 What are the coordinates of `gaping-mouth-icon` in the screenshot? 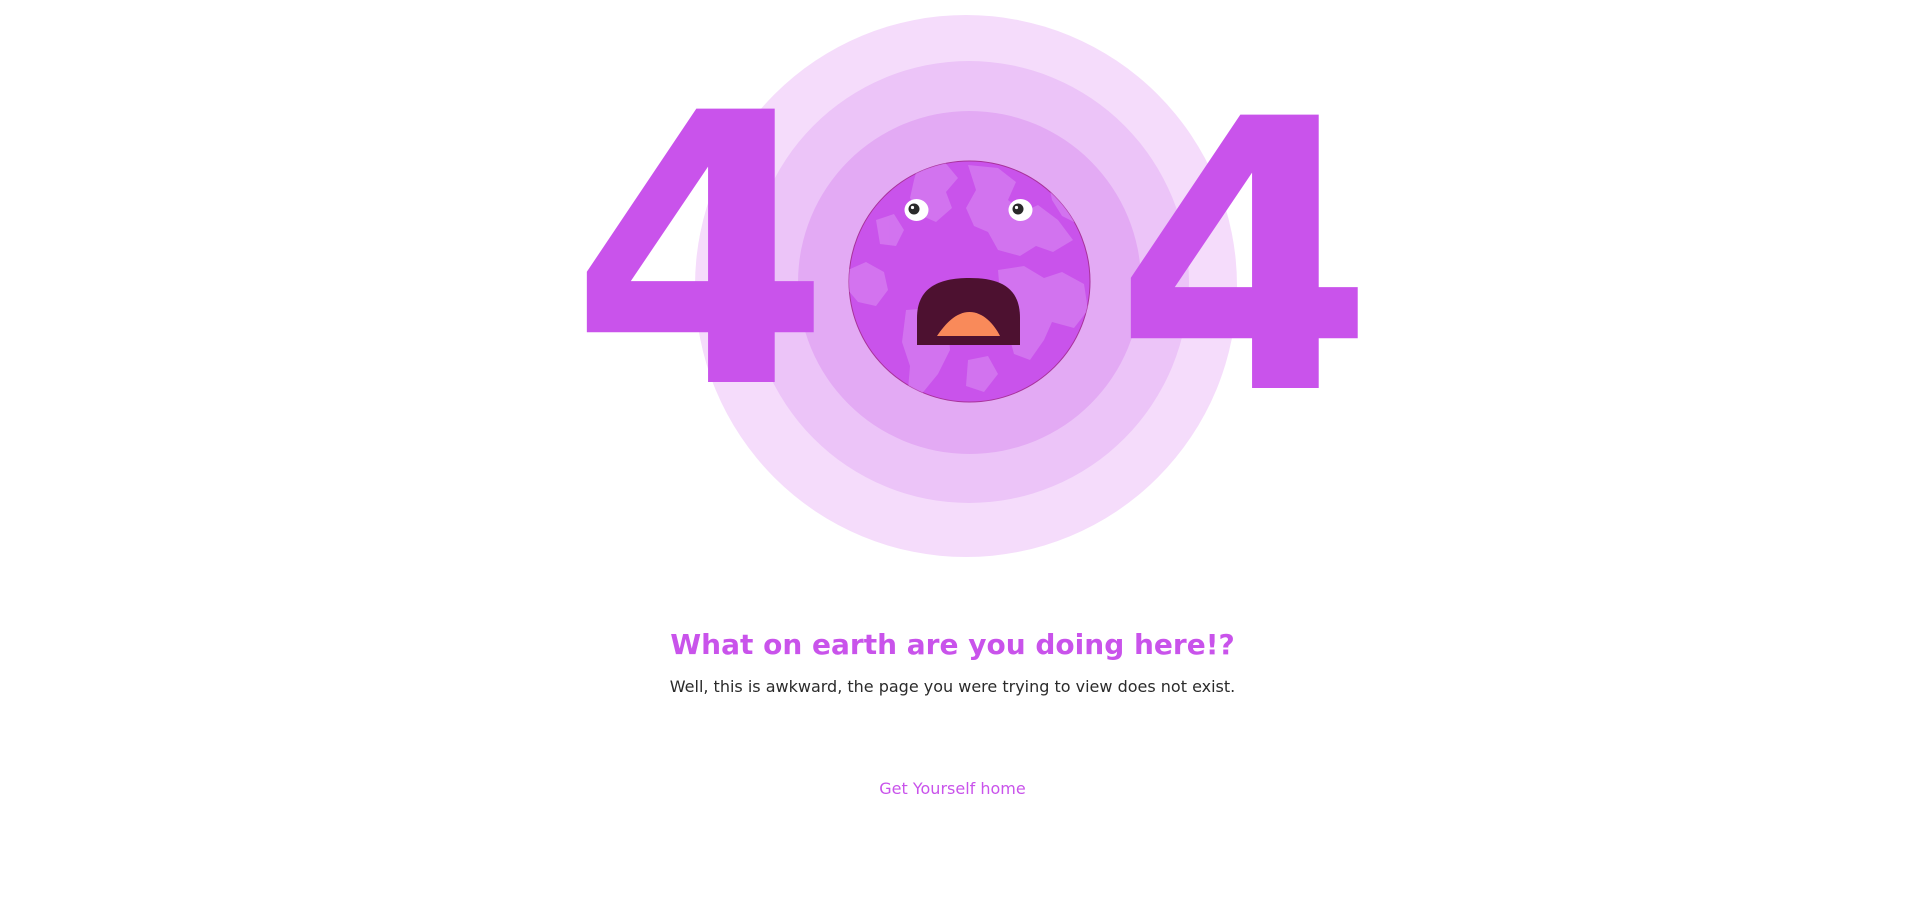 It's located at (968, 311).